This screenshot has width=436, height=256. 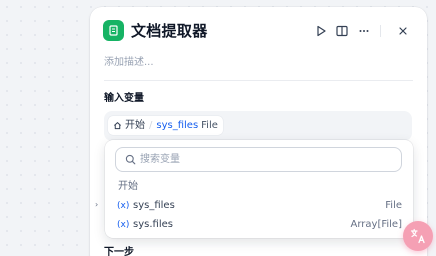 What do you see at coordinates (128, 186) in the screenshot?
I see `group-label: 开始` at bounding box center [128, 186].